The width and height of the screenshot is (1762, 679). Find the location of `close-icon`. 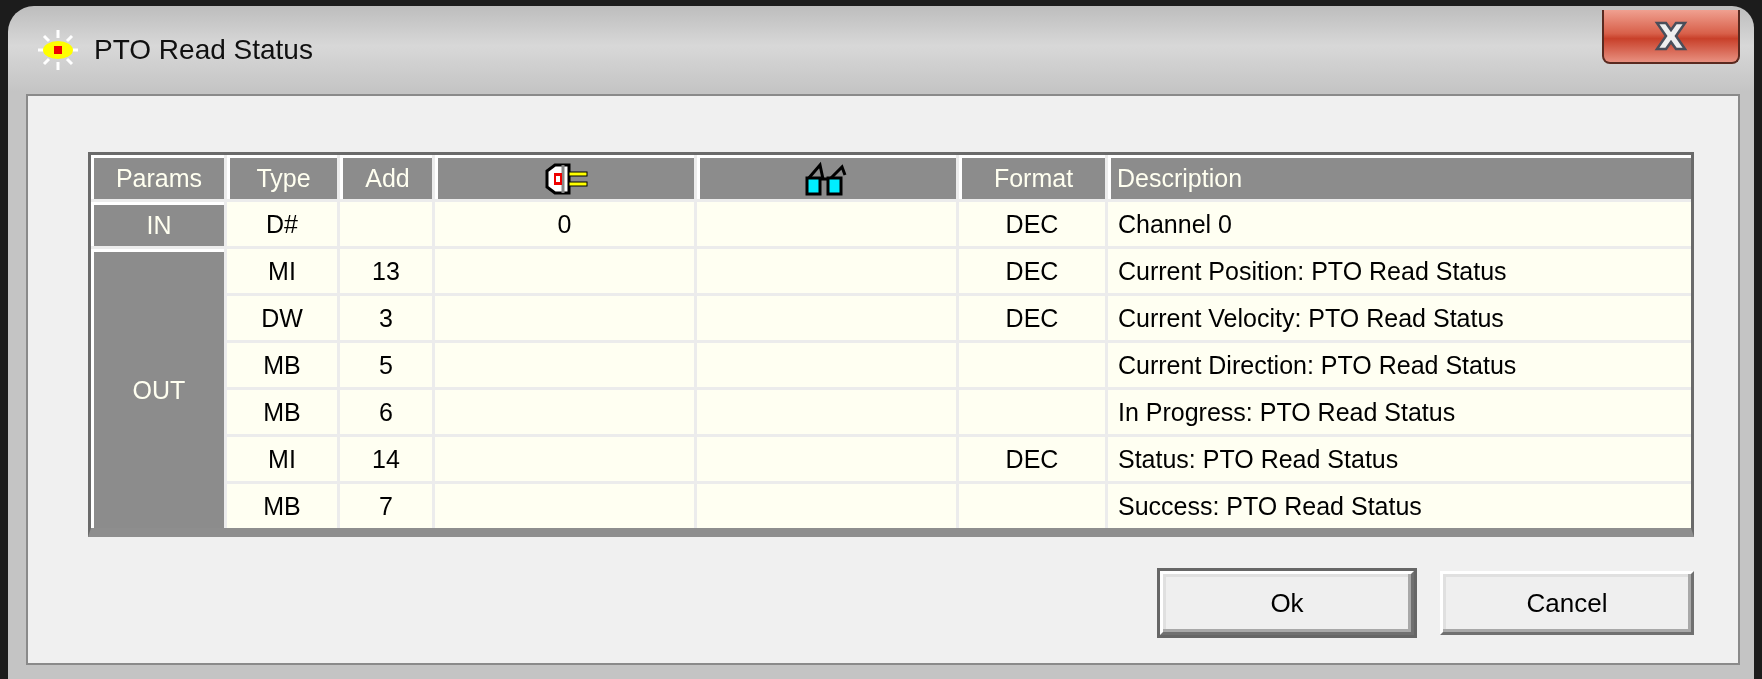

close-icon is located at coordinates (1671, 36).